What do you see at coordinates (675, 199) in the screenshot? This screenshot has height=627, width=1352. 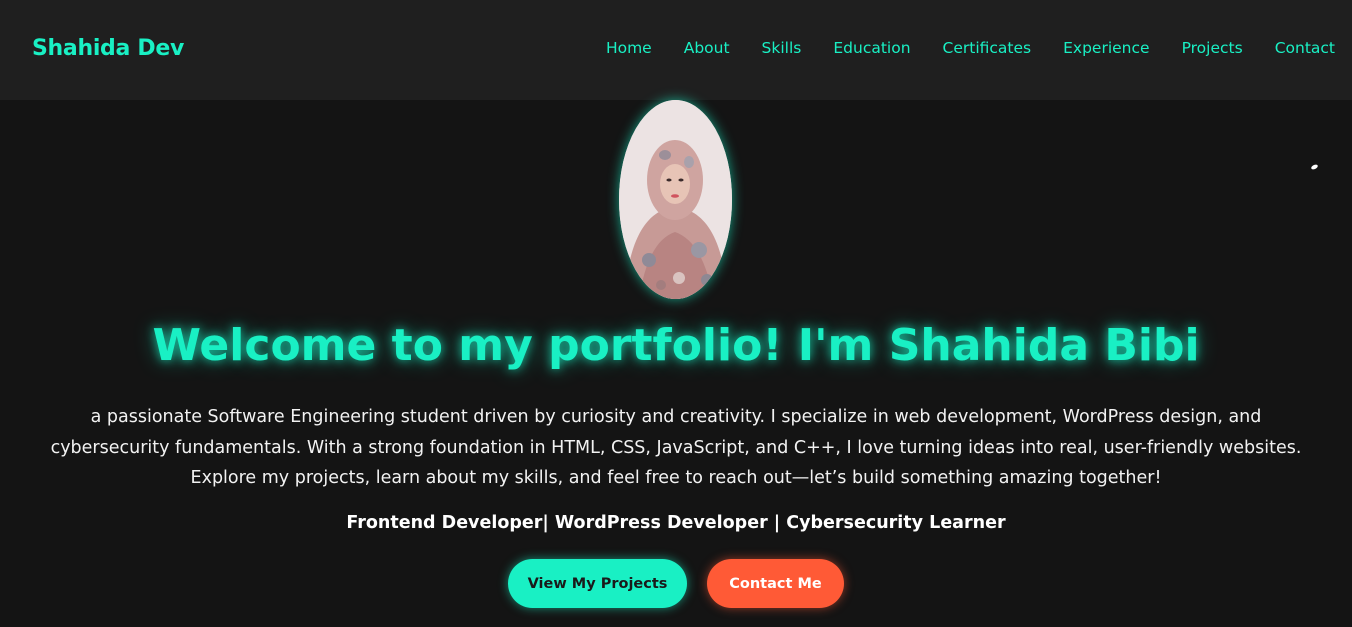 I see `profile-photo` at bounding box center [675, 199].